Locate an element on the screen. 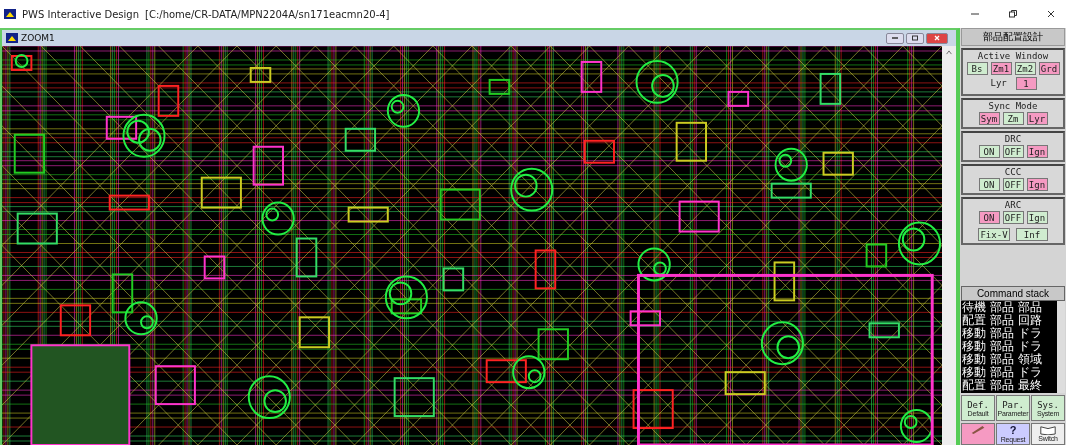 The image size is (1066, 445). toggle-button: Lyr is located at coordinates (1037, 118).